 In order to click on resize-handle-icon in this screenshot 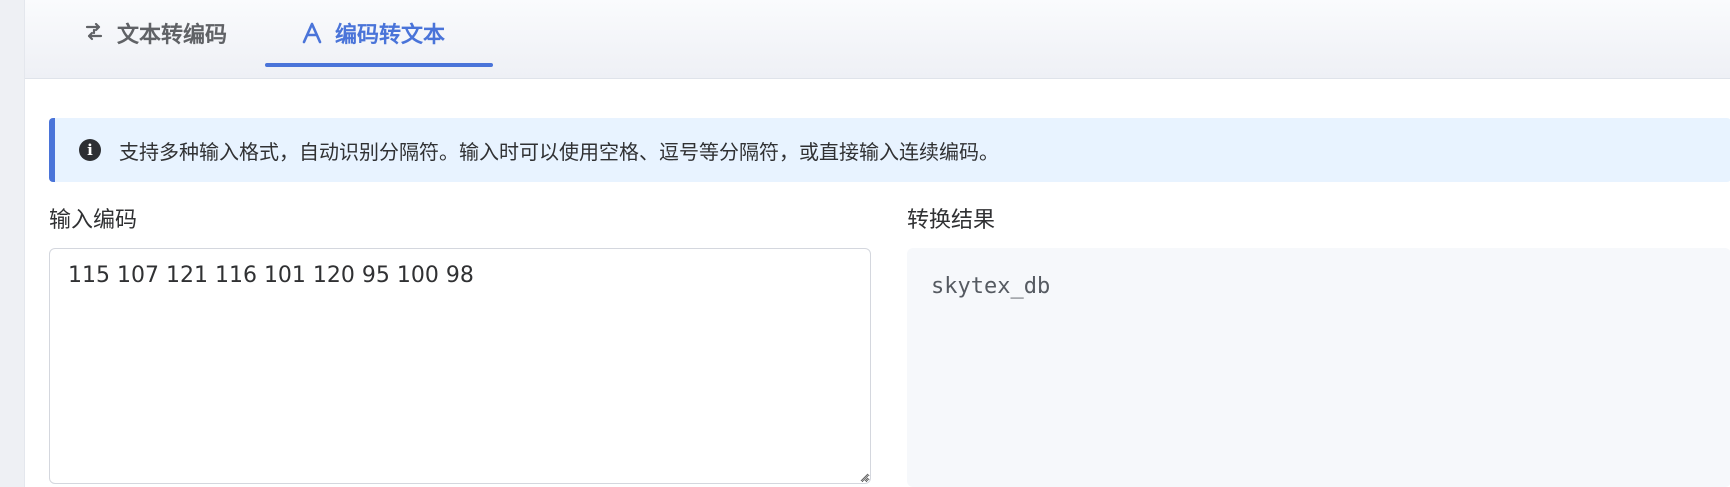, I will do `click(863, 476)`.